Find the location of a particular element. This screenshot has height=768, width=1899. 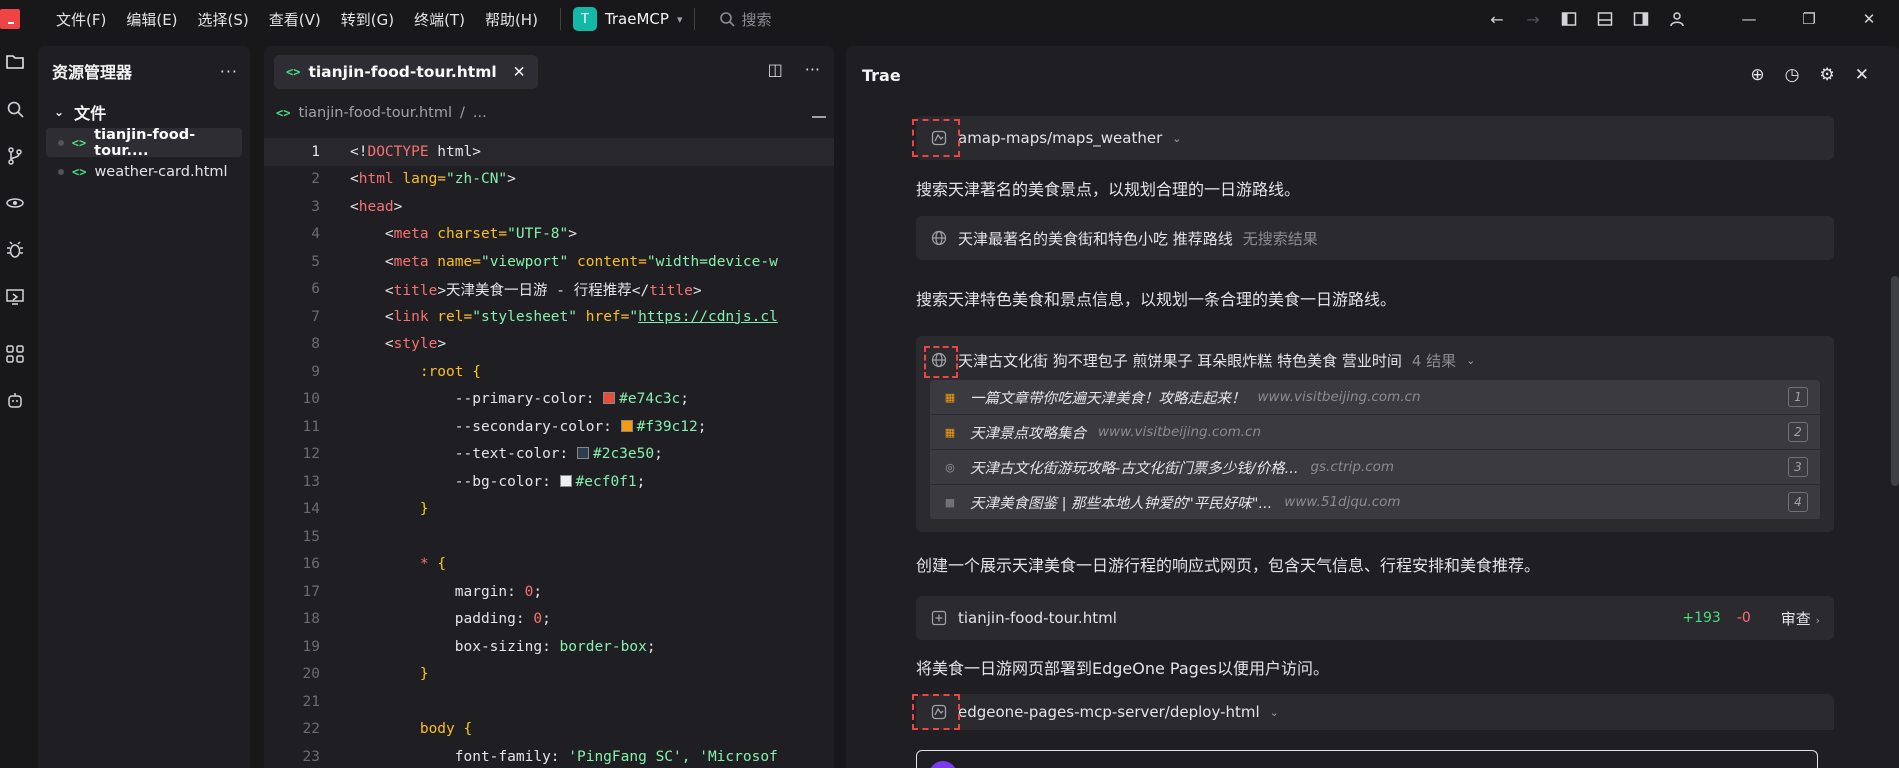

chat-actions: ⊕ ◷ ⚙ ✕ is located at coordinates (1809, 75).